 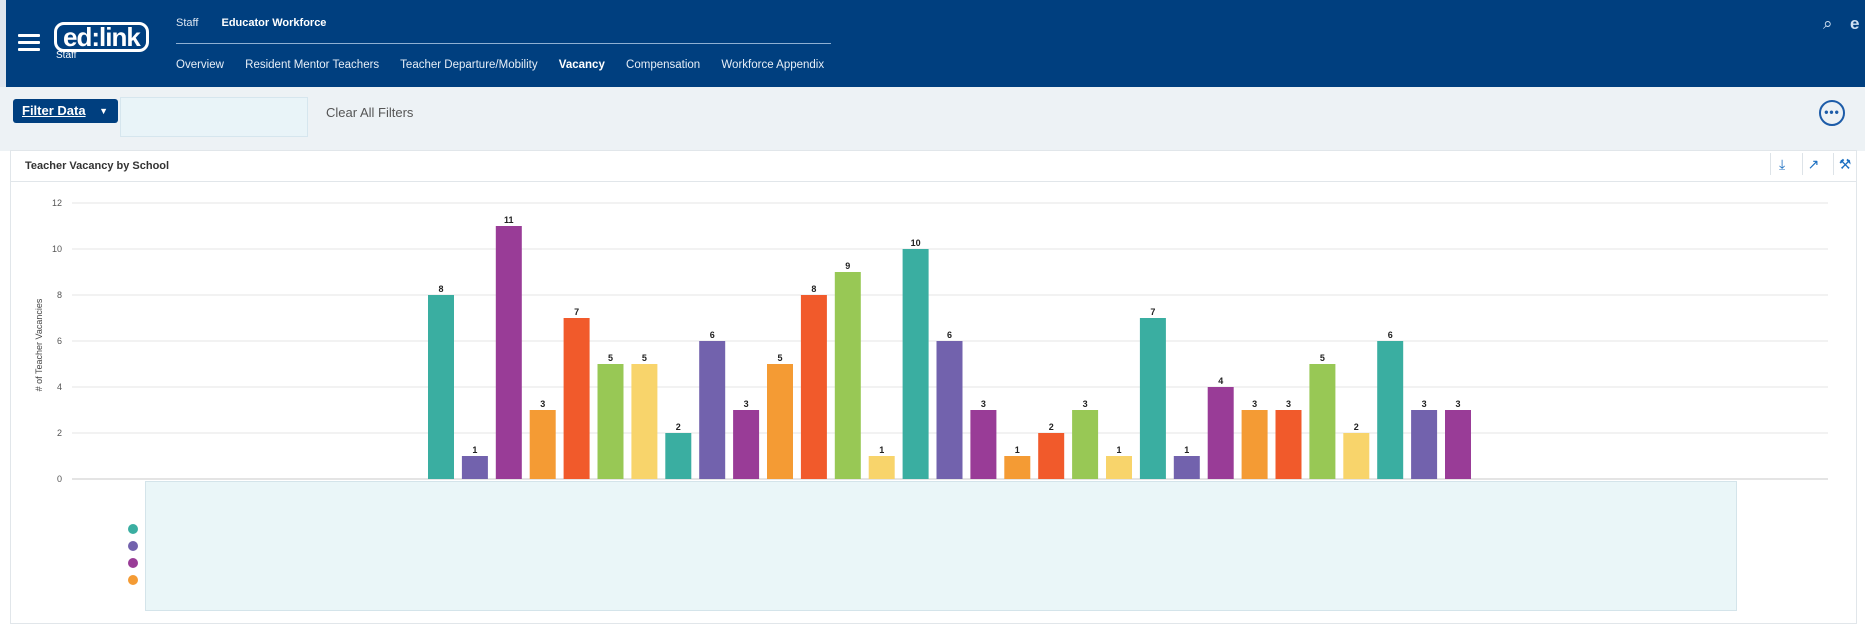 What do you see at coordinates (59, 295) in the screenshot?
I see `y-tick-label: 8` at bounding box center [59, 295].